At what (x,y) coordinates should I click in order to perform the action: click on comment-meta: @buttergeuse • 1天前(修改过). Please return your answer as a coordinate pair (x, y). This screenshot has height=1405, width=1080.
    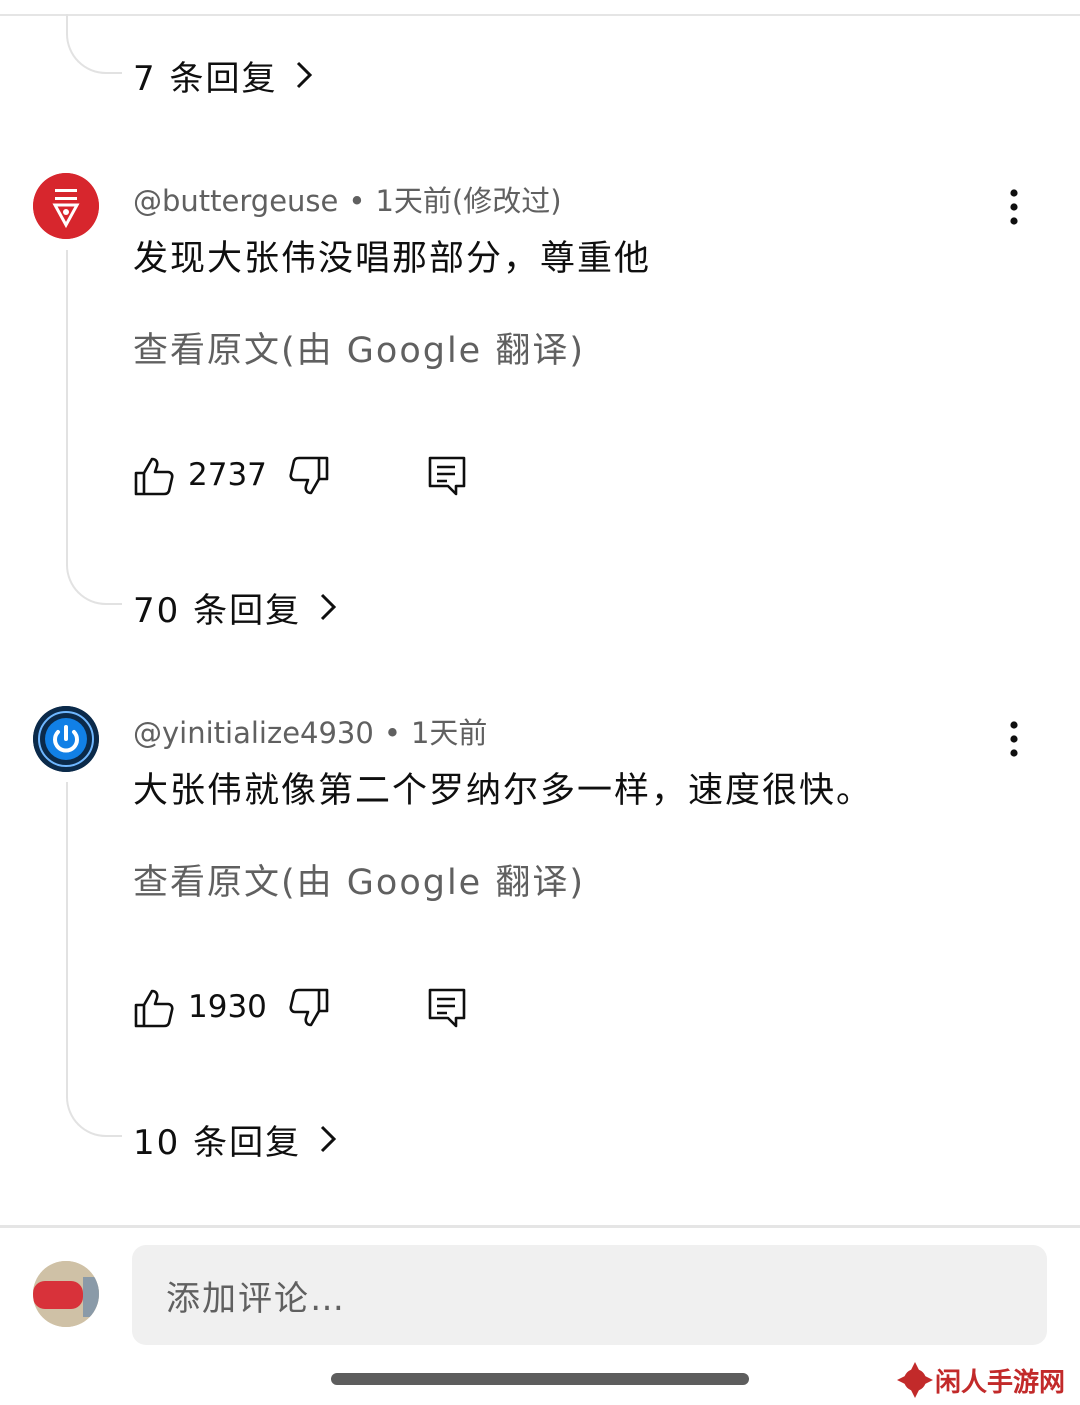
    Looking at the image, I should click on (347, 199).